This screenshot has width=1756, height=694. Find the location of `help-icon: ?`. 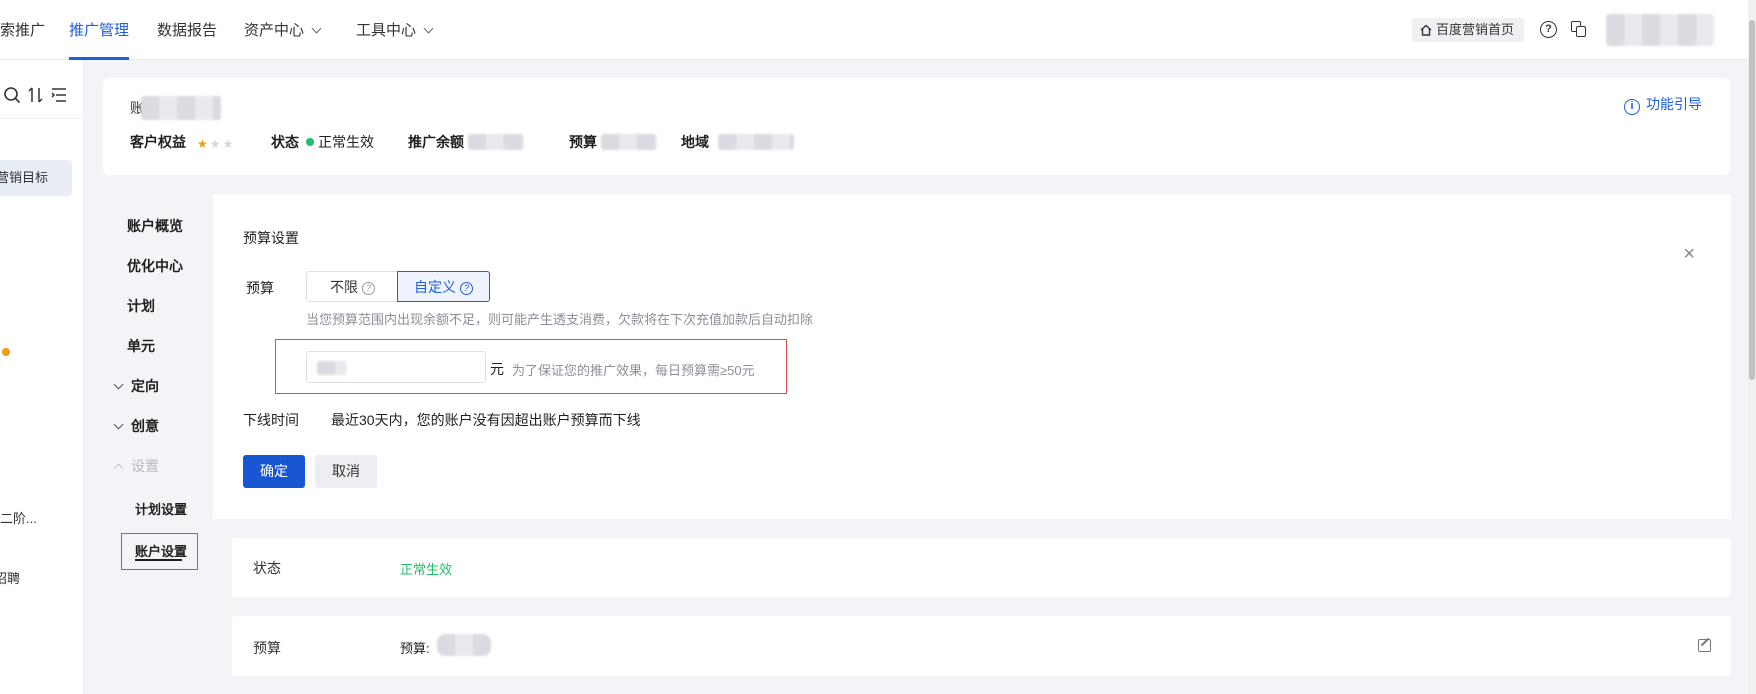

help-icon: ? is located at coordinates (1548, 29).